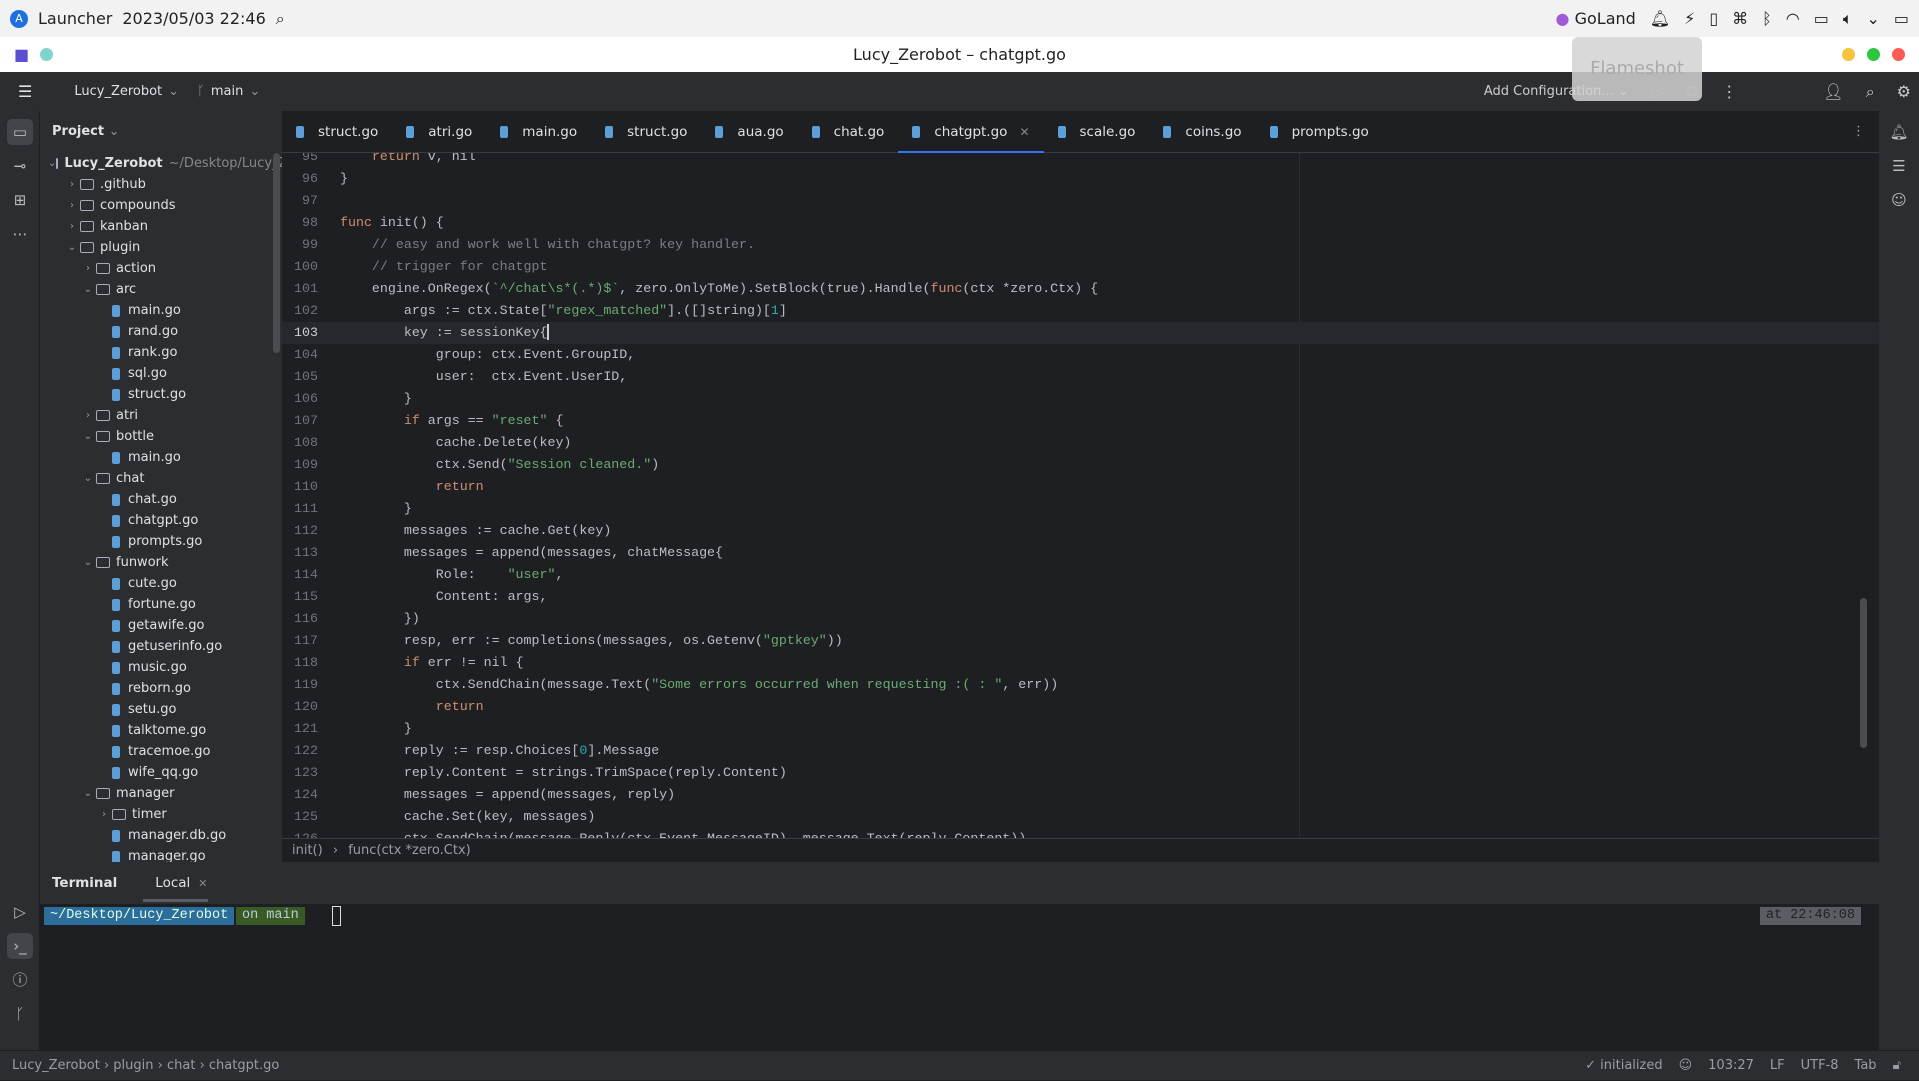 The height and width of the screenshot is (1081, 1919). Describe the element at coordinates (20, 166) in the screenshot. I see `commit-icon: ⊸` at that location.